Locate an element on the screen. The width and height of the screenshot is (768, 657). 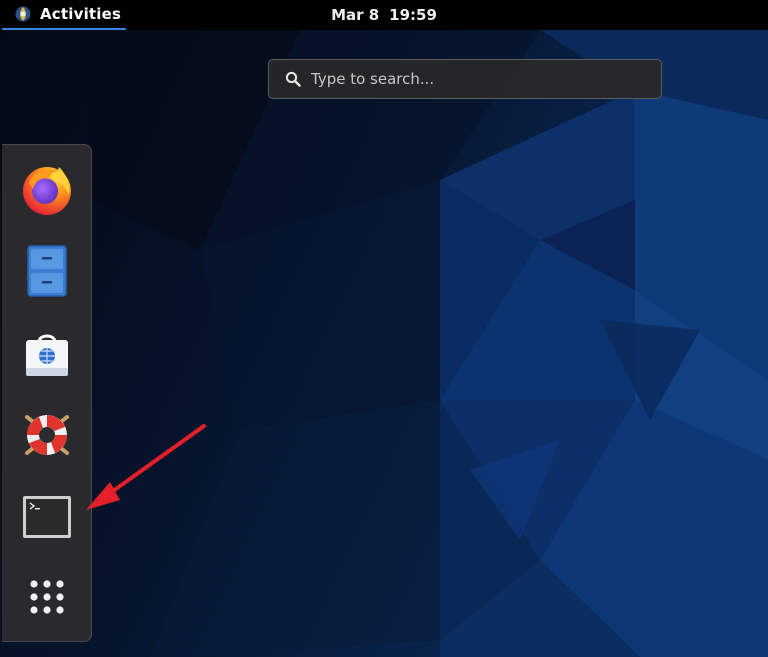
dock-item-help is located at coordinates (47, 435).